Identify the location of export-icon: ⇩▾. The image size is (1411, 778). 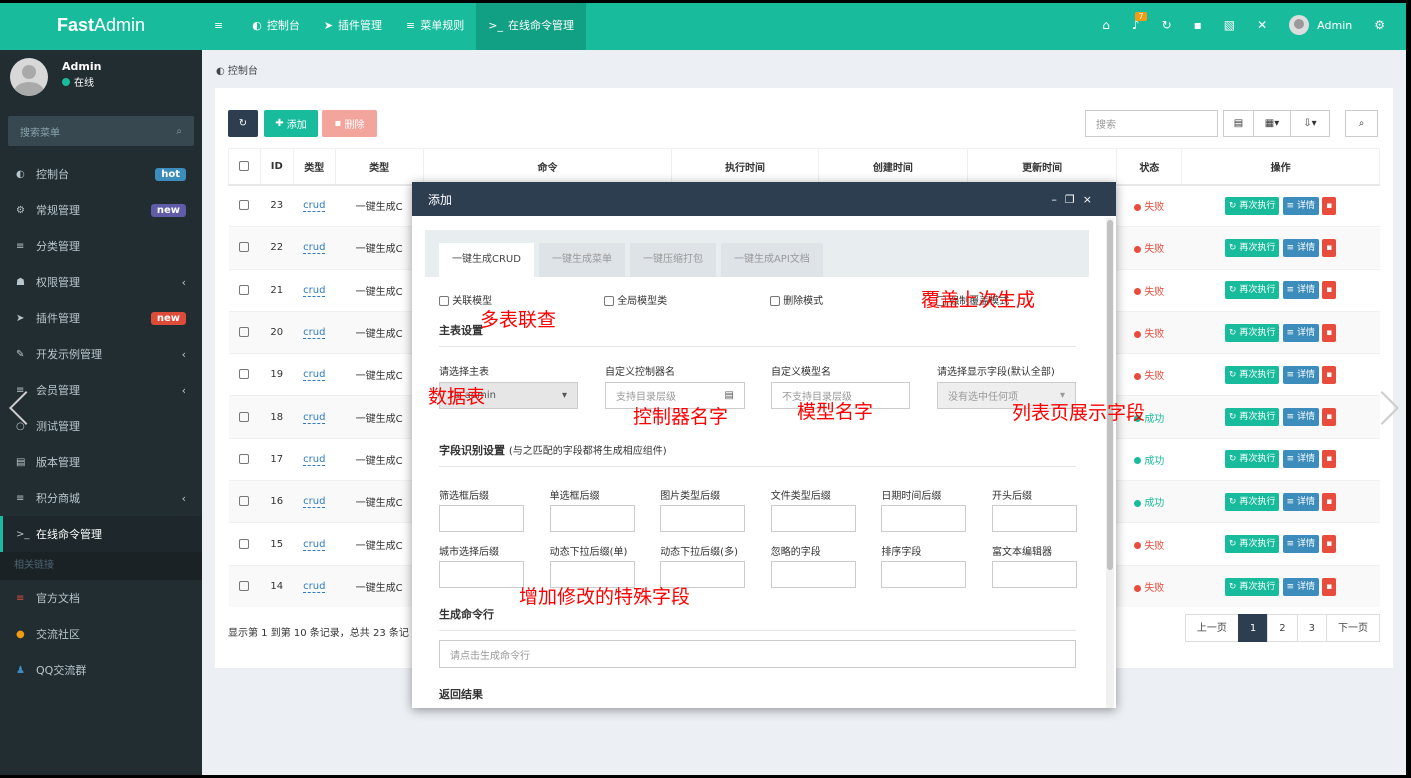
(1310, 123).